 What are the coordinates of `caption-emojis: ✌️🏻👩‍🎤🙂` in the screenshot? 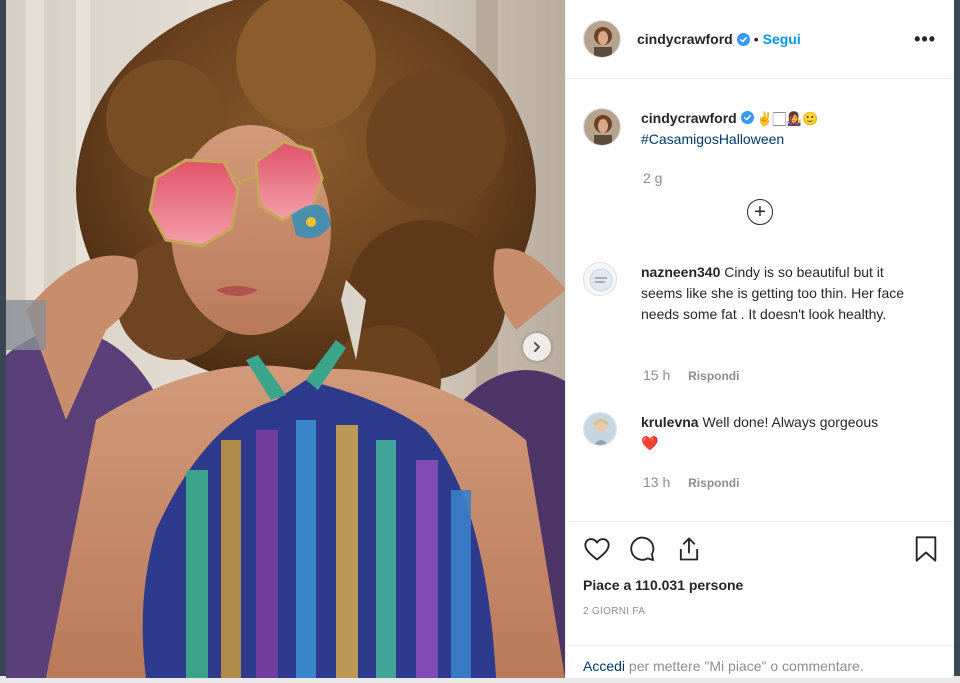 It's located at (787, 118).